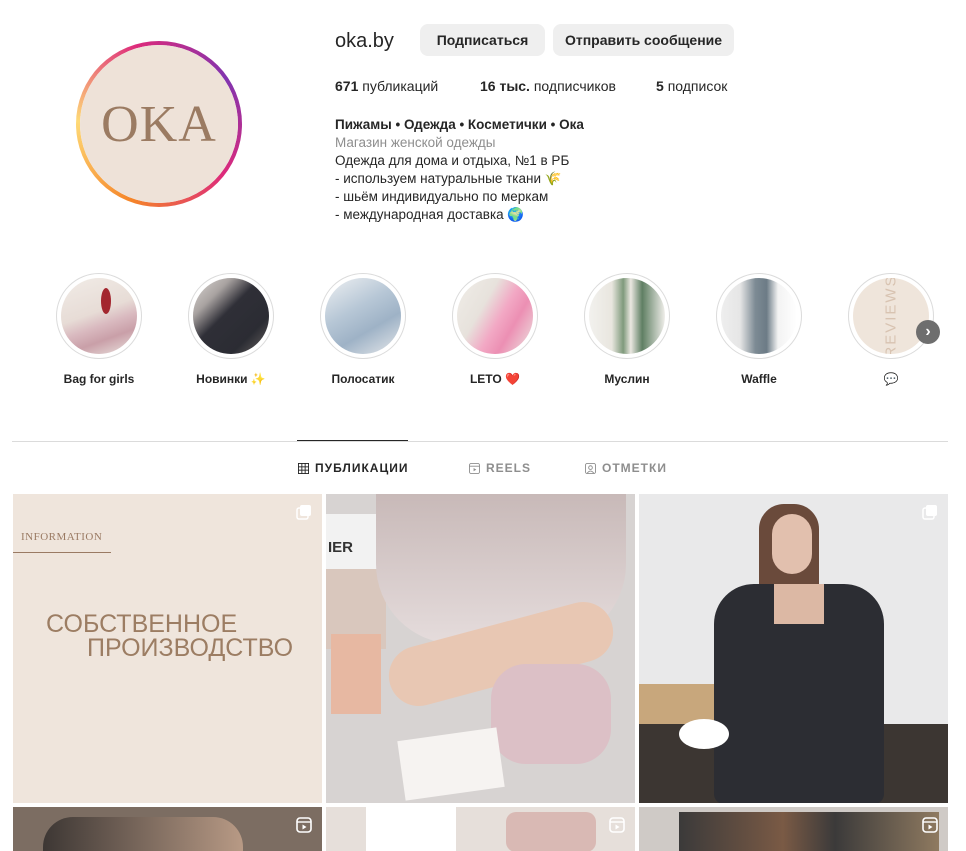 The image size is (966, 851). I want to click on post-tile: INFORMATION СОБСТВЕННОЕ ПРОИЗВОДСТВО, so click(167, 648).